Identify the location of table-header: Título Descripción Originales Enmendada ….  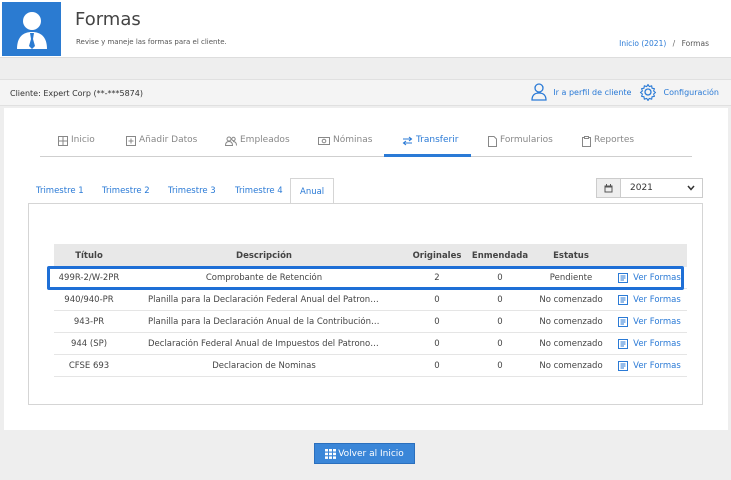
(370, 255).